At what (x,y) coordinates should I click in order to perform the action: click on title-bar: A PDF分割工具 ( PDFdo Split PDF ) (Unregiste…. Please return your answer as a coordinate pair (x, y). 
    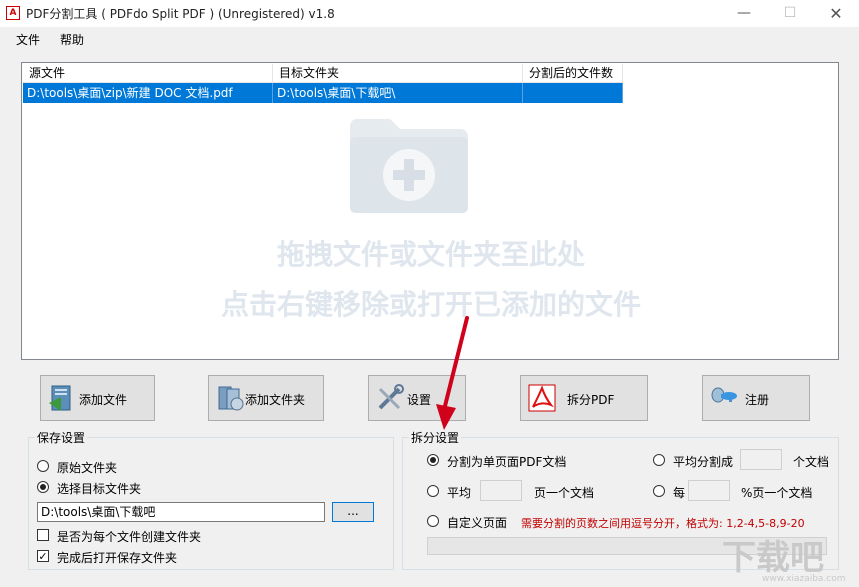
    Looking at the image, I should click on (429, 13).